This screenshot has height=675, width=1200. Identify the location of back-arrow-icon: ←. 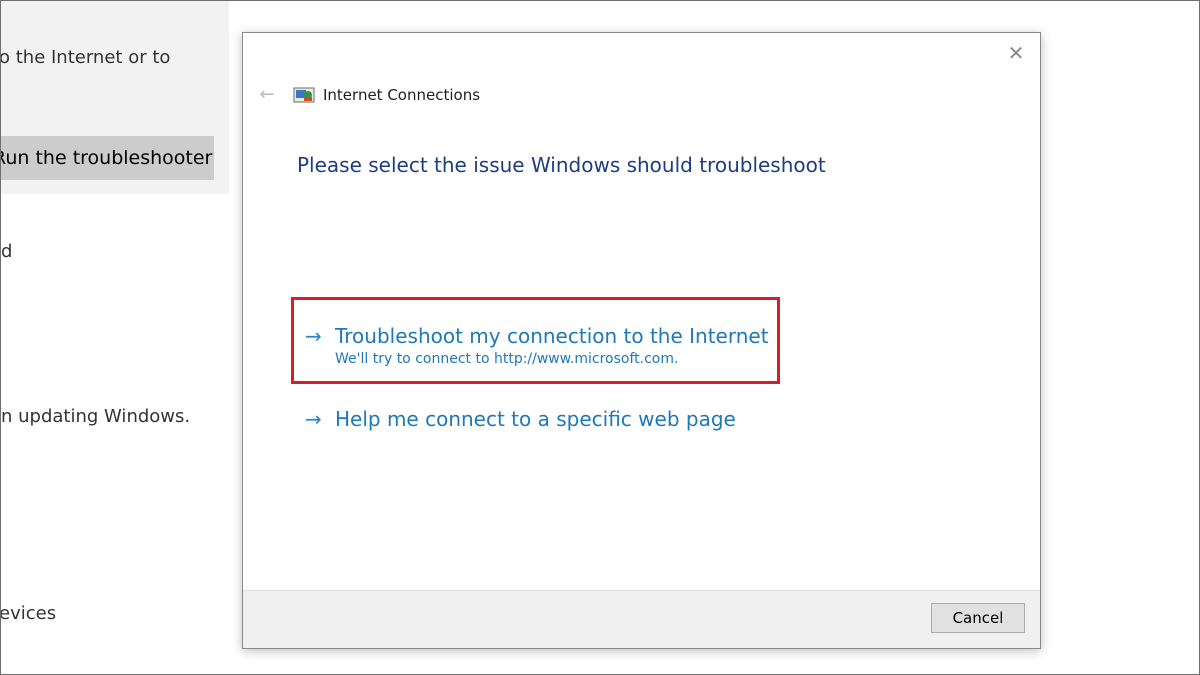
(267, 95).